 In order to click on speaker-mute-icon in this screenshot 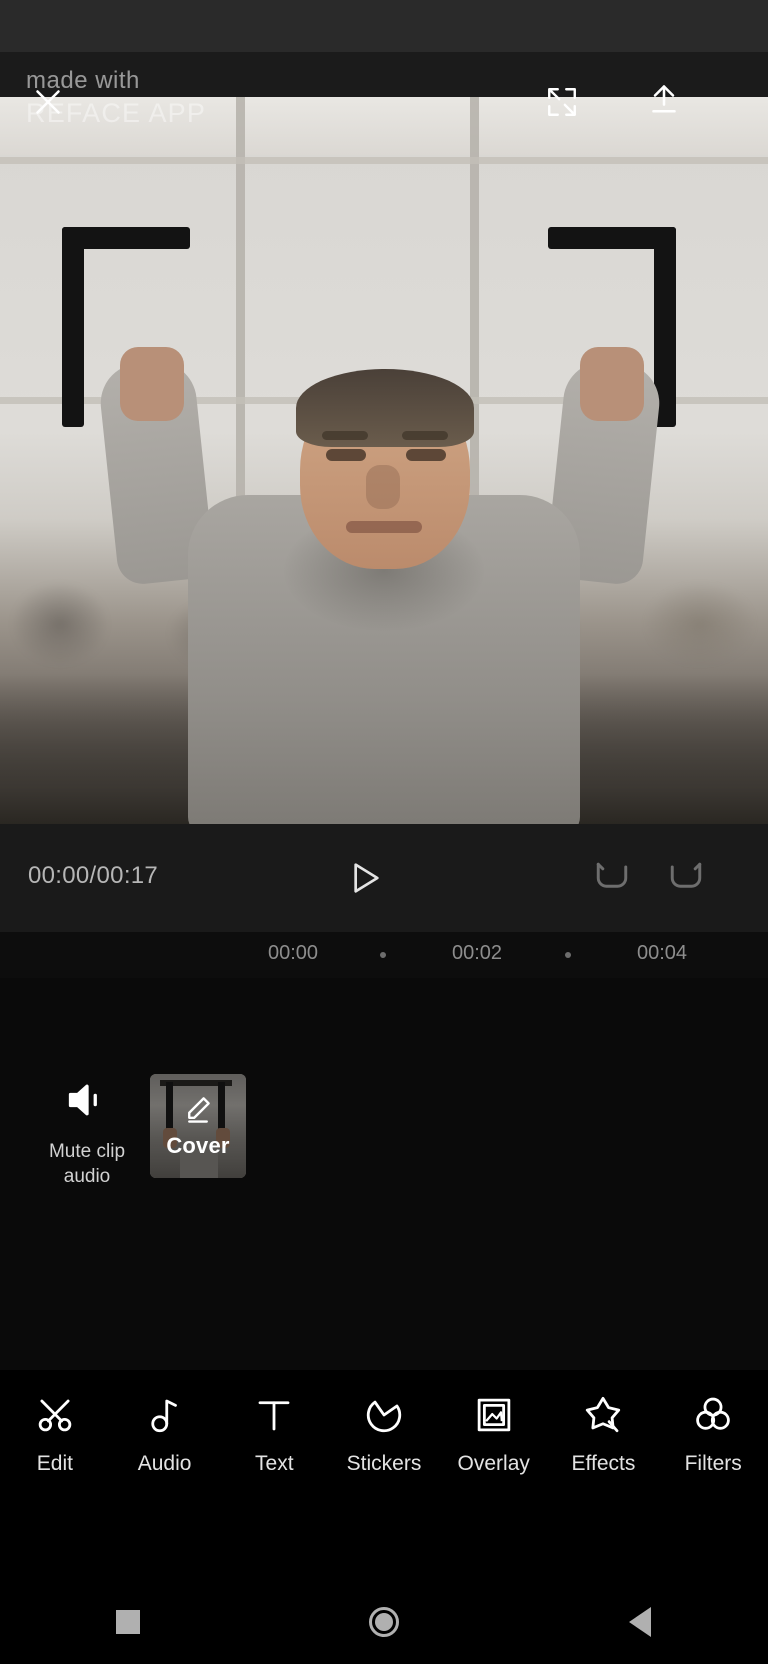, I will do `click(87, 1102)`.